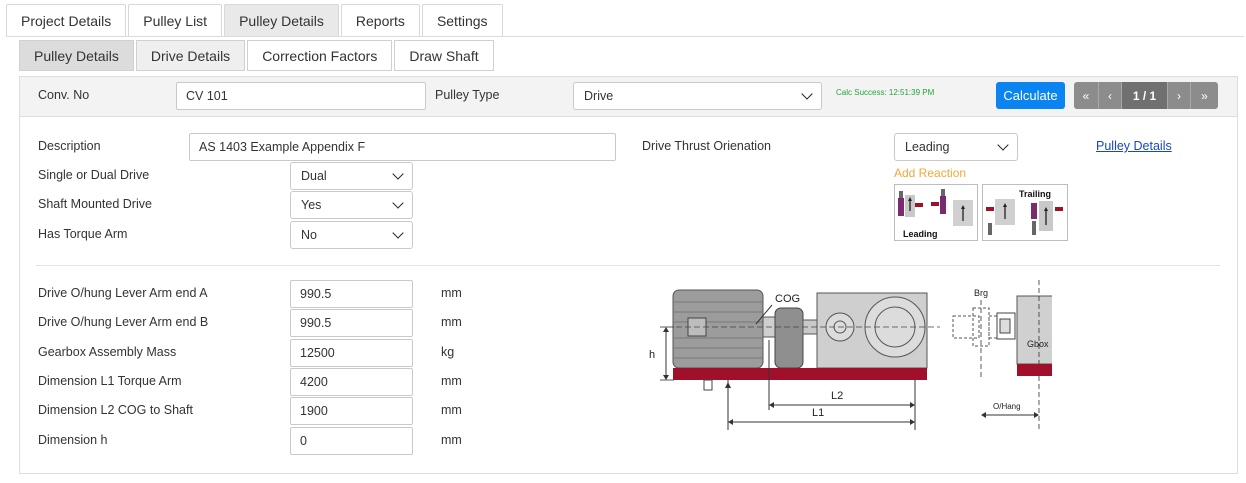 The image size is (1246, 483). What do you see at coordinates (706, 146) in the screenshot?
I see `thrust-label: Drive Thrust Orienation` at bounding box center [706, 146].